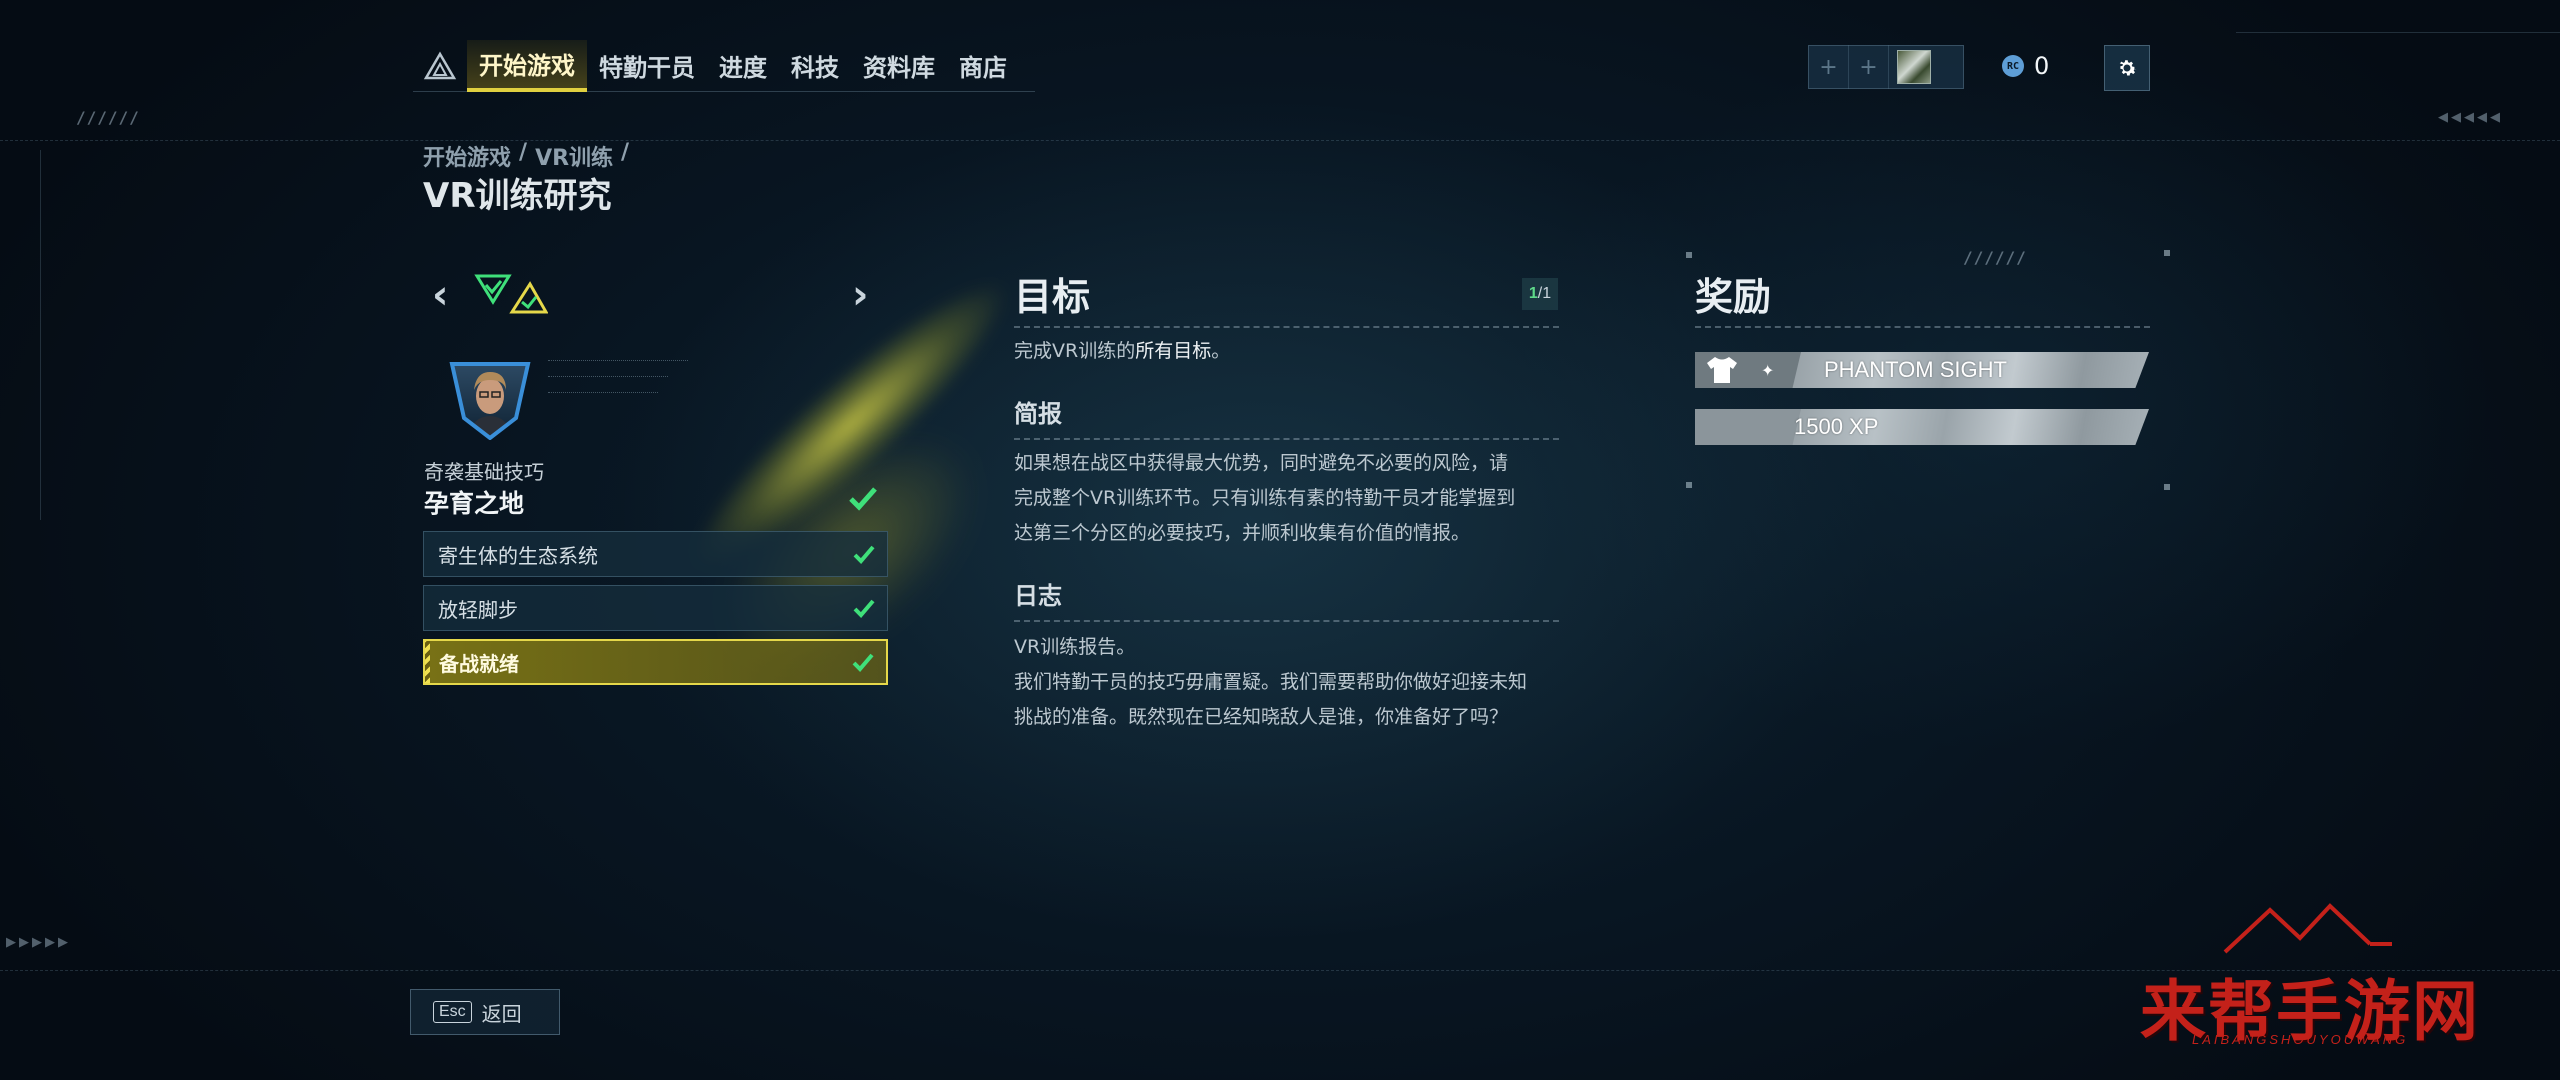  I want to click on reward-item: 1500 XP, so click(1922, 427).